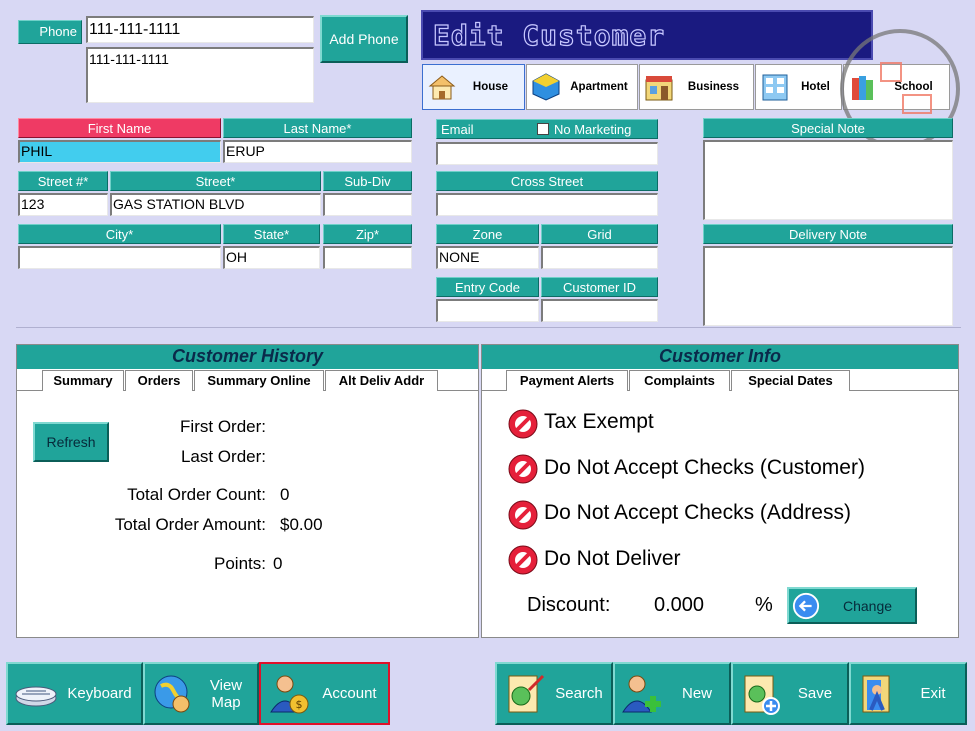  Describe the element at coordinates (762, 695) in the screenshot. I see `save-icon` at that location.